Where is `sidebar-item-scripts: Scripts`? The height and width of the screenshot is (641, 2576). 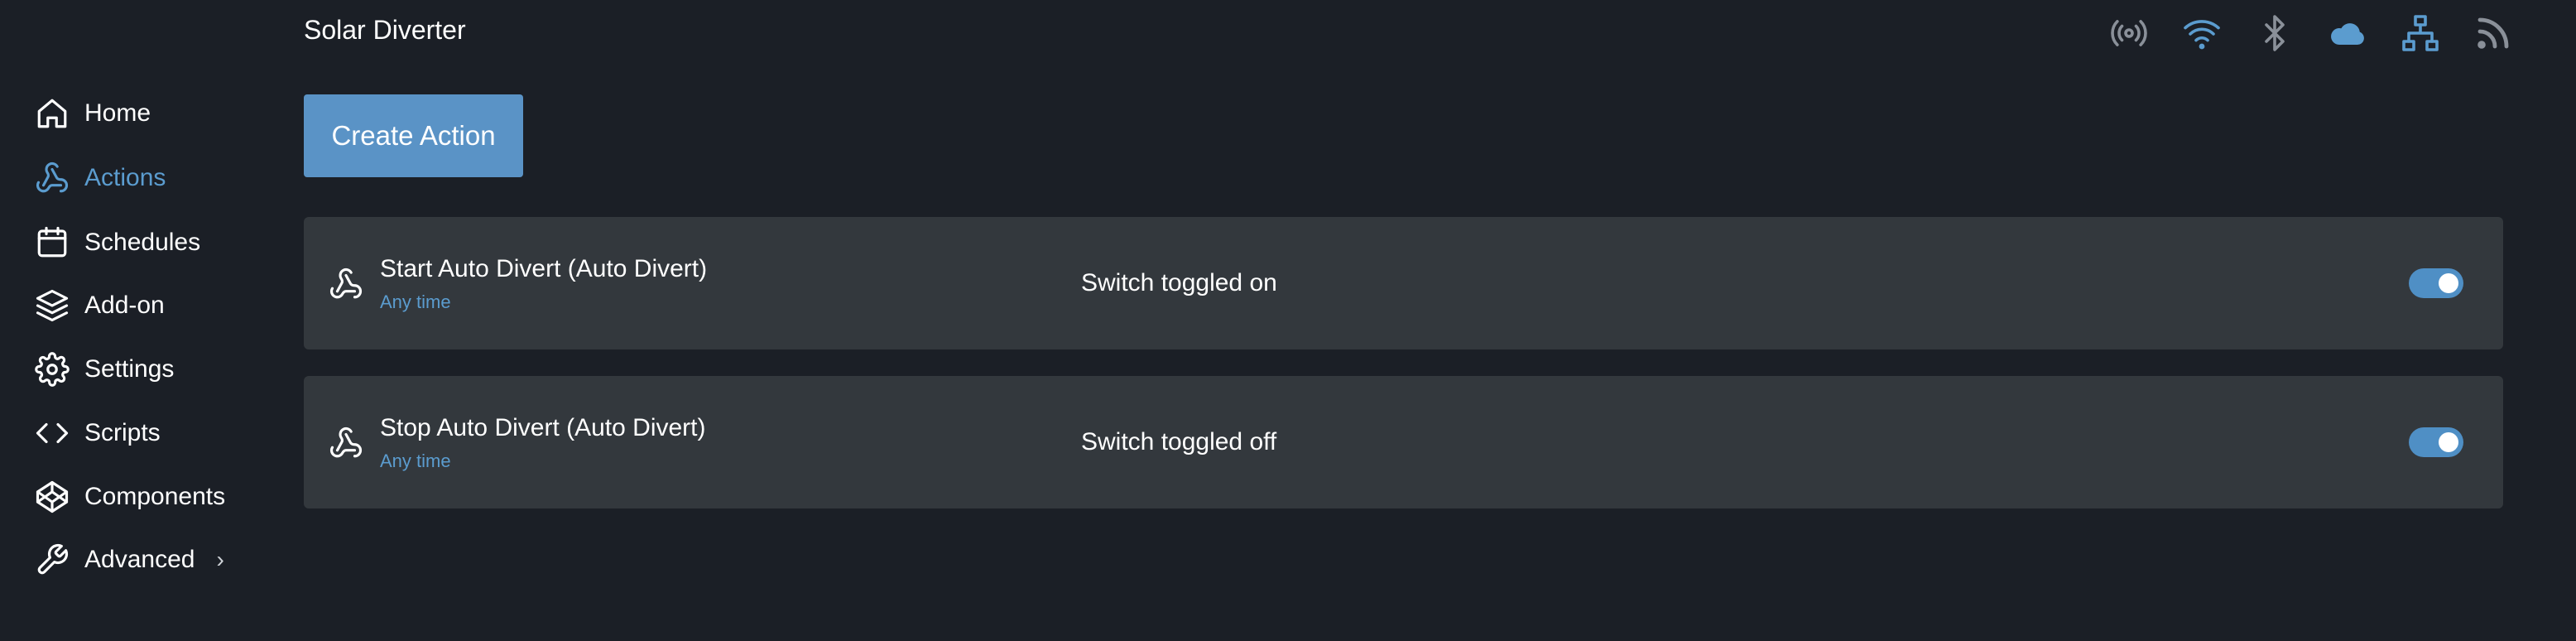
sidebar-item-scripts: Scripts is located at coordinates (98, 433).